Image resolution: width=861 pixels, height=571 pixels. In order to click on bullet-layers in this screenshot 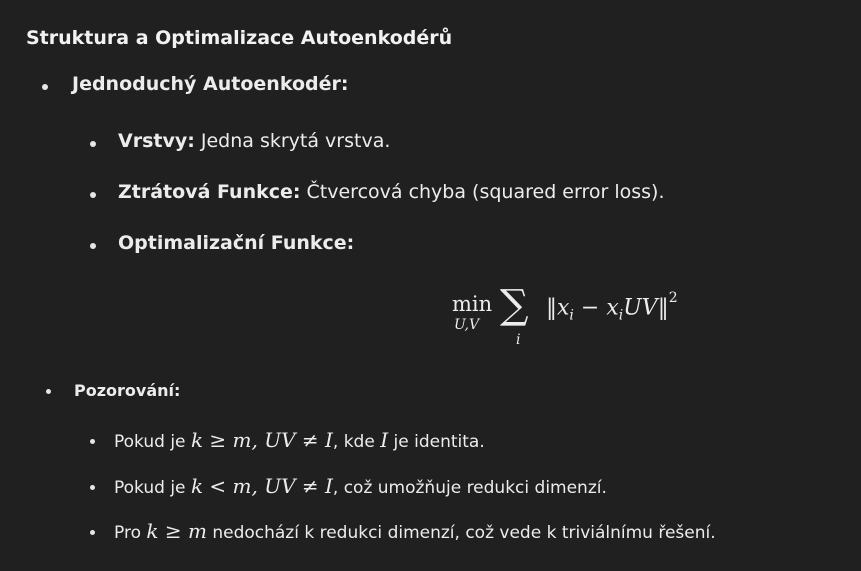, I will do `click(93, 144)`.